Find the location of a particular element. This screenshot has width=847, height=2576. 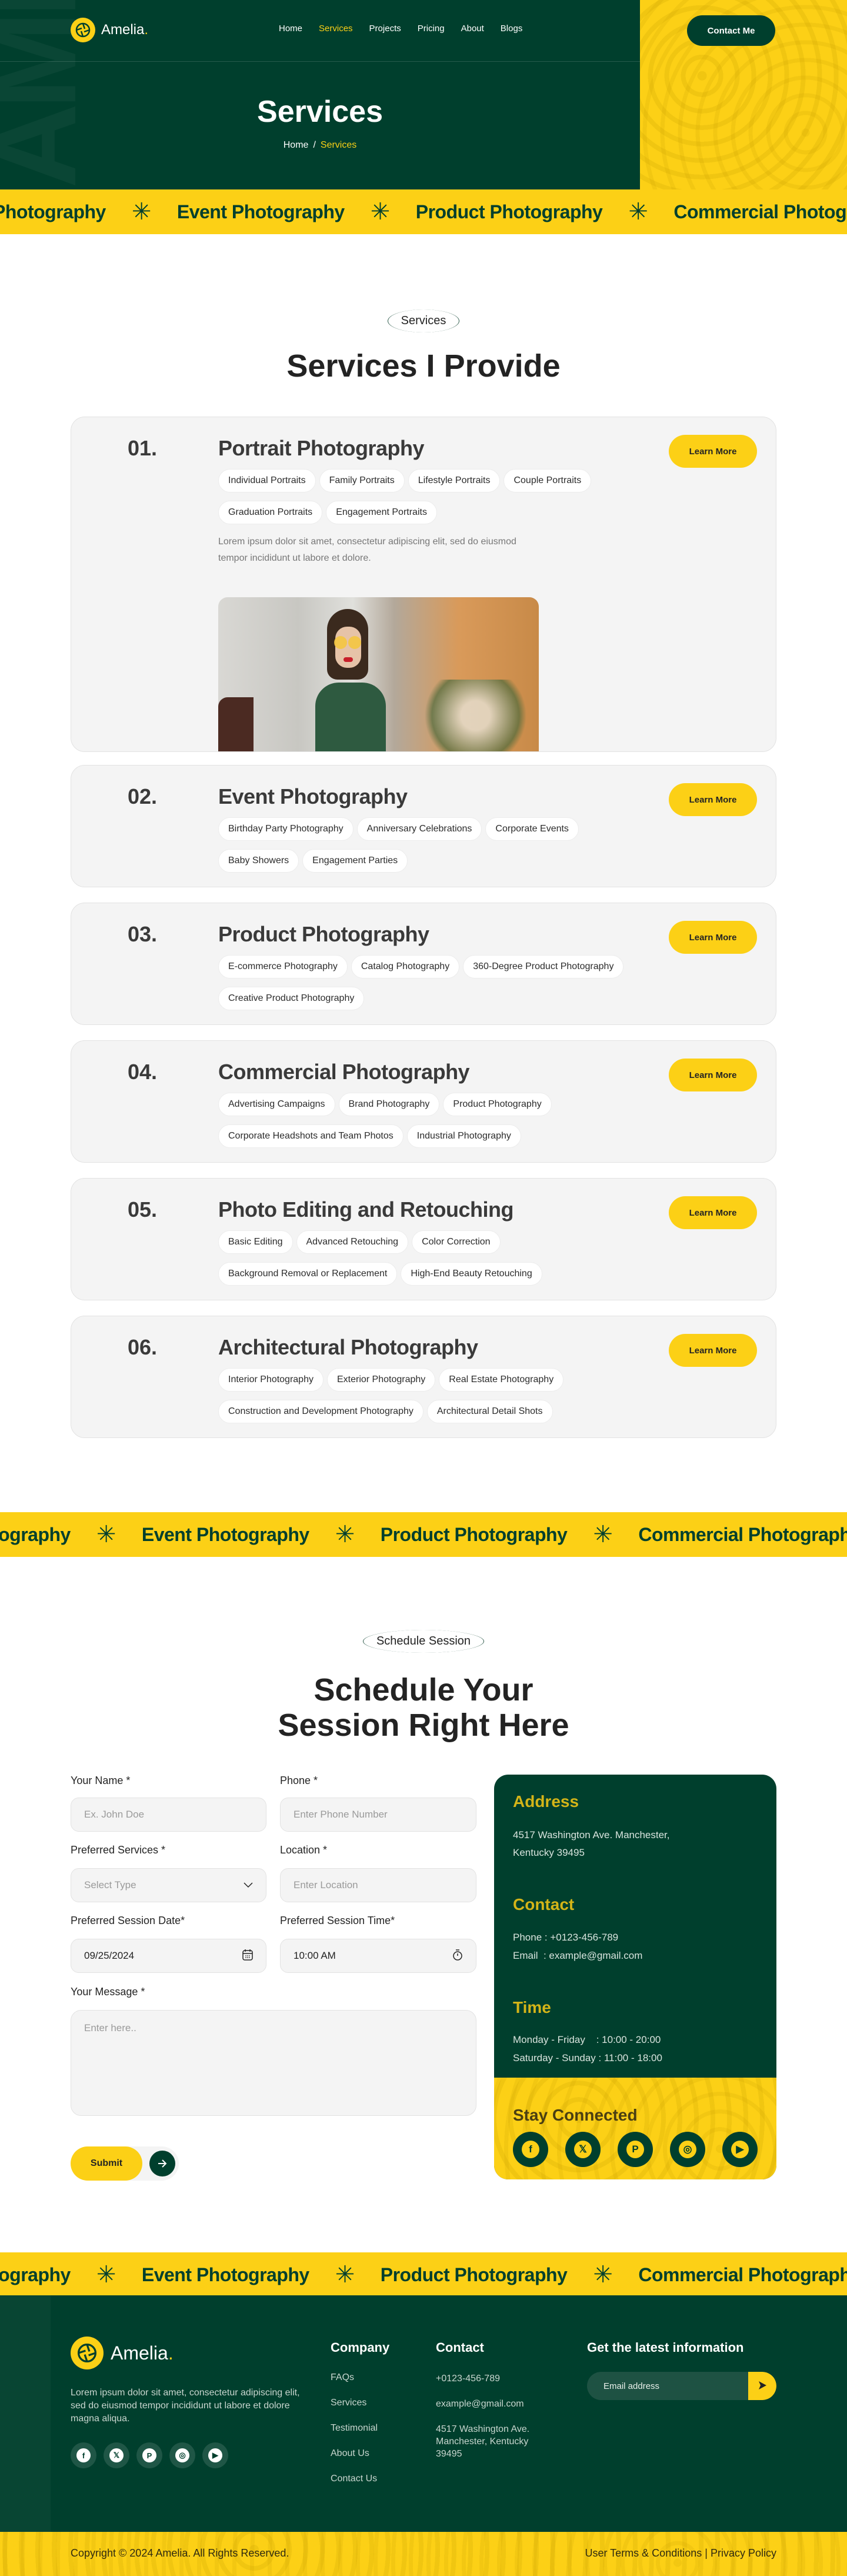

name-input is located at coordinates (168, 1814).